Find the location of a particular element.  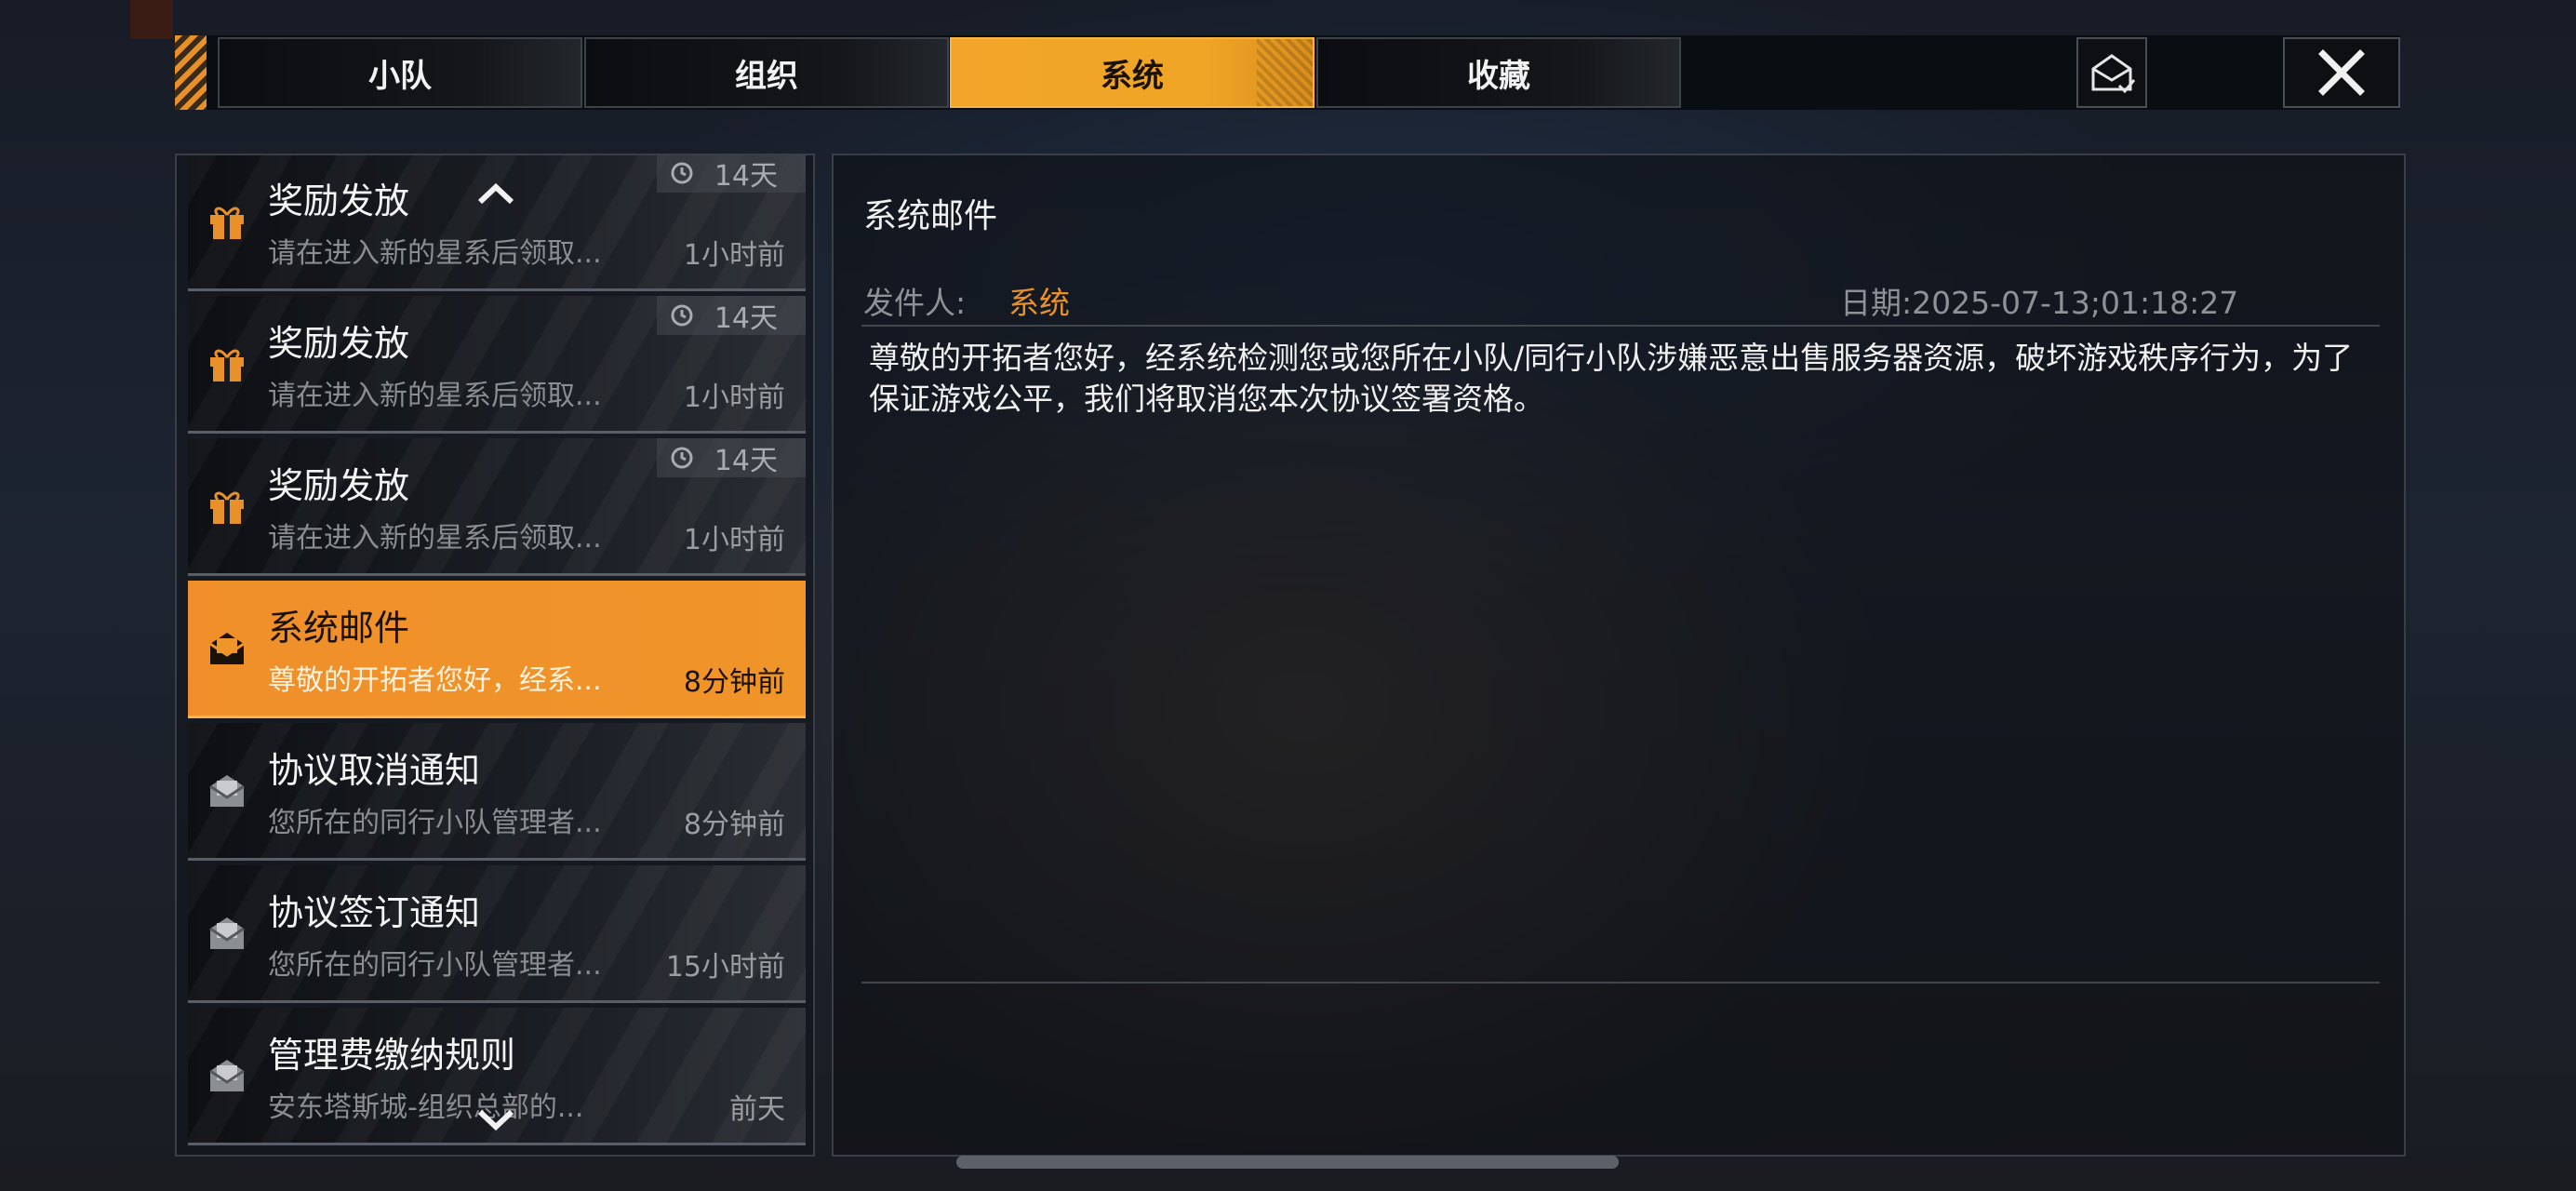

mail-title: 协议取消通知 is located at coordinates (374, 770).